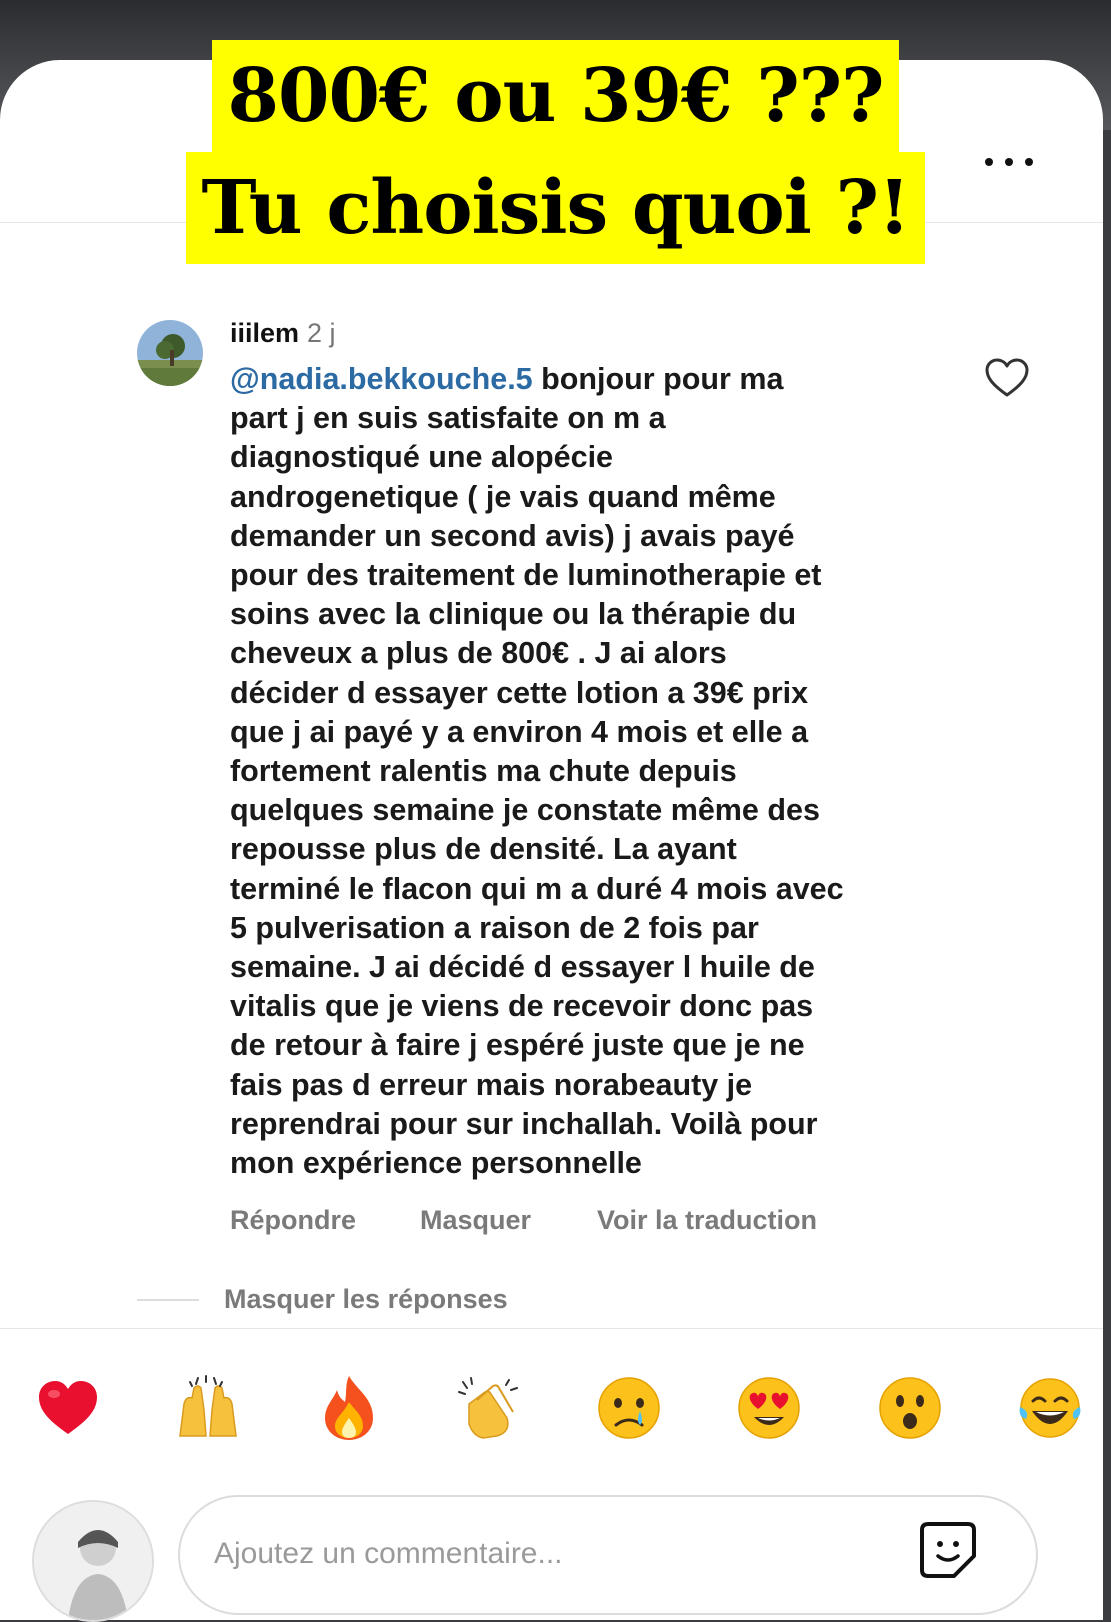  Describe the element at coordinates (948, 1550) in the screenshot. I see `sticker-icon` at that location.